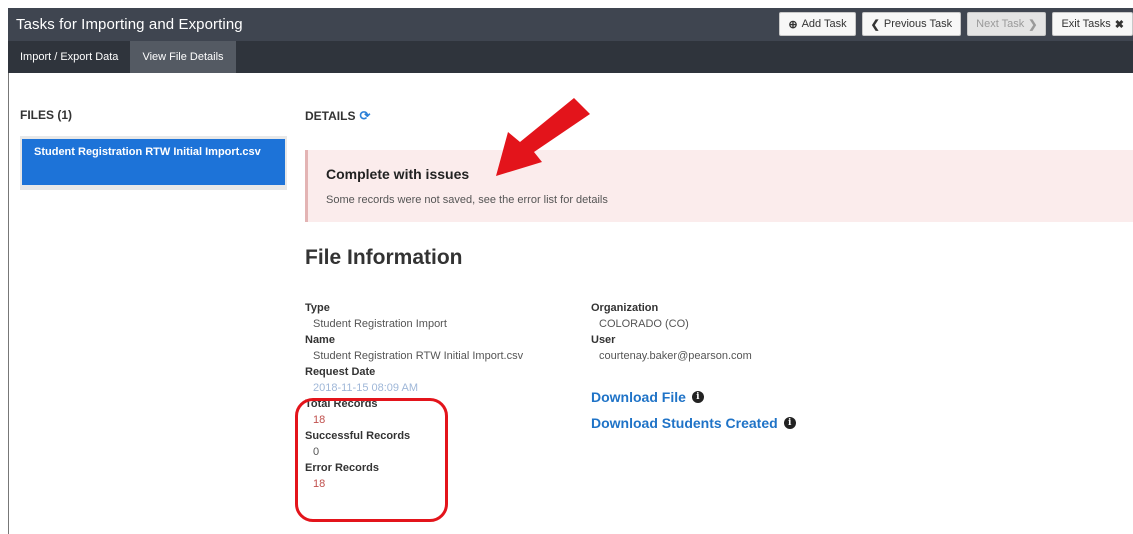 This screenshot has width=1133, height=534. Describe the element at coordinates (603, 340) in the screenshot. I see `user-label: User` at that location.